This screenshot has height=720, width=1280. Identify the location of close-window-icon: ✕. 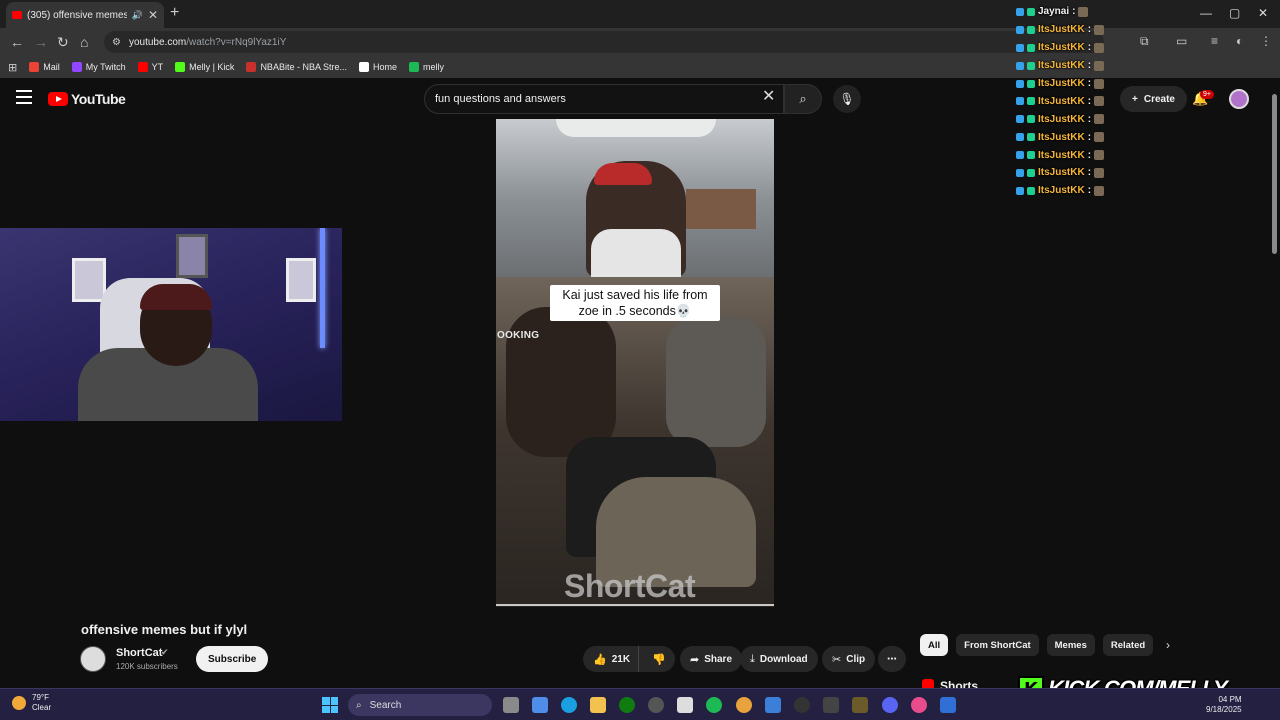
(1263, 13).